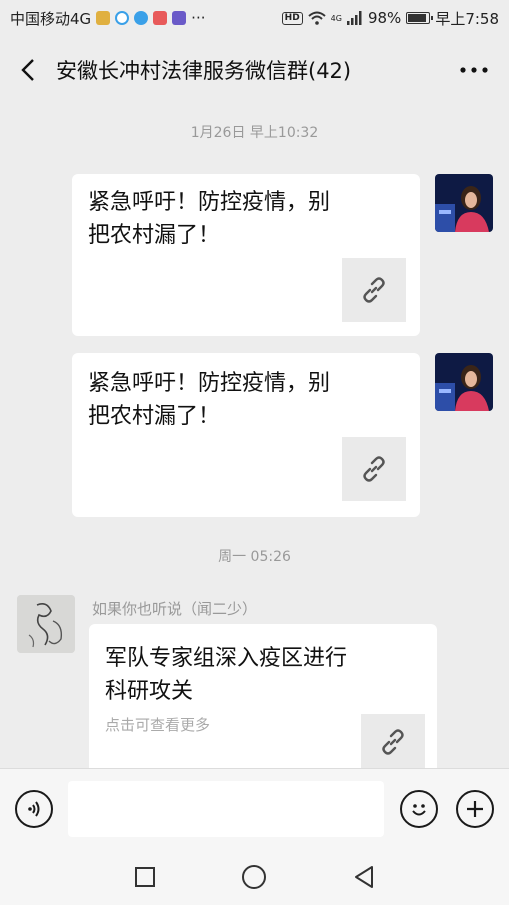 This screenshot has height=905, width=509. Describe the element at coordinates (158, 725) in the screenshot. I see `link-card-description: 点击可查看更多` at that location.